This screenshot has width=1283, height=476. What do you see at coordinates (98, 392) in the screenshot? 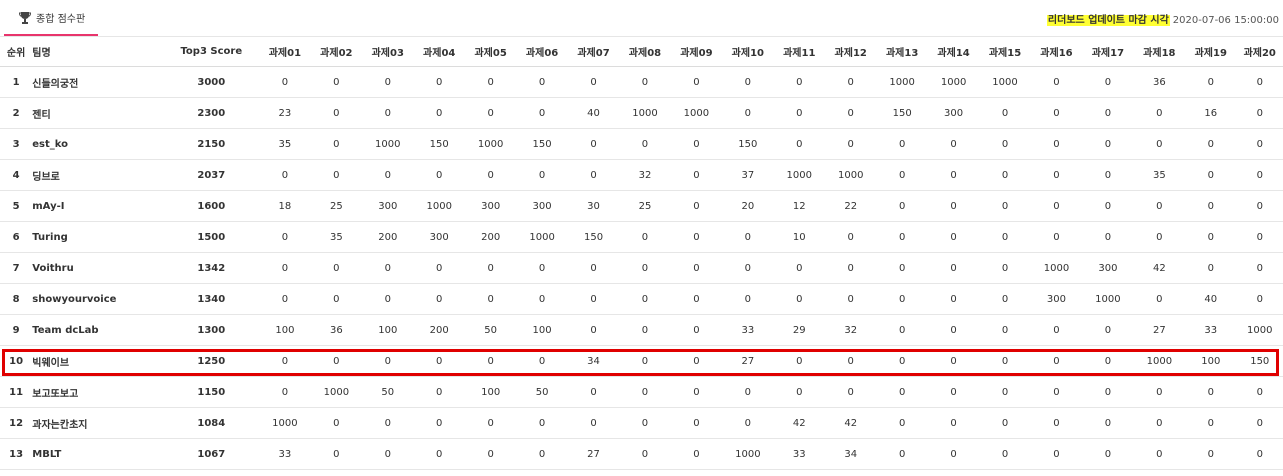
I see `team-name-cell: 보고또보고` at bounding box center [98, 392].